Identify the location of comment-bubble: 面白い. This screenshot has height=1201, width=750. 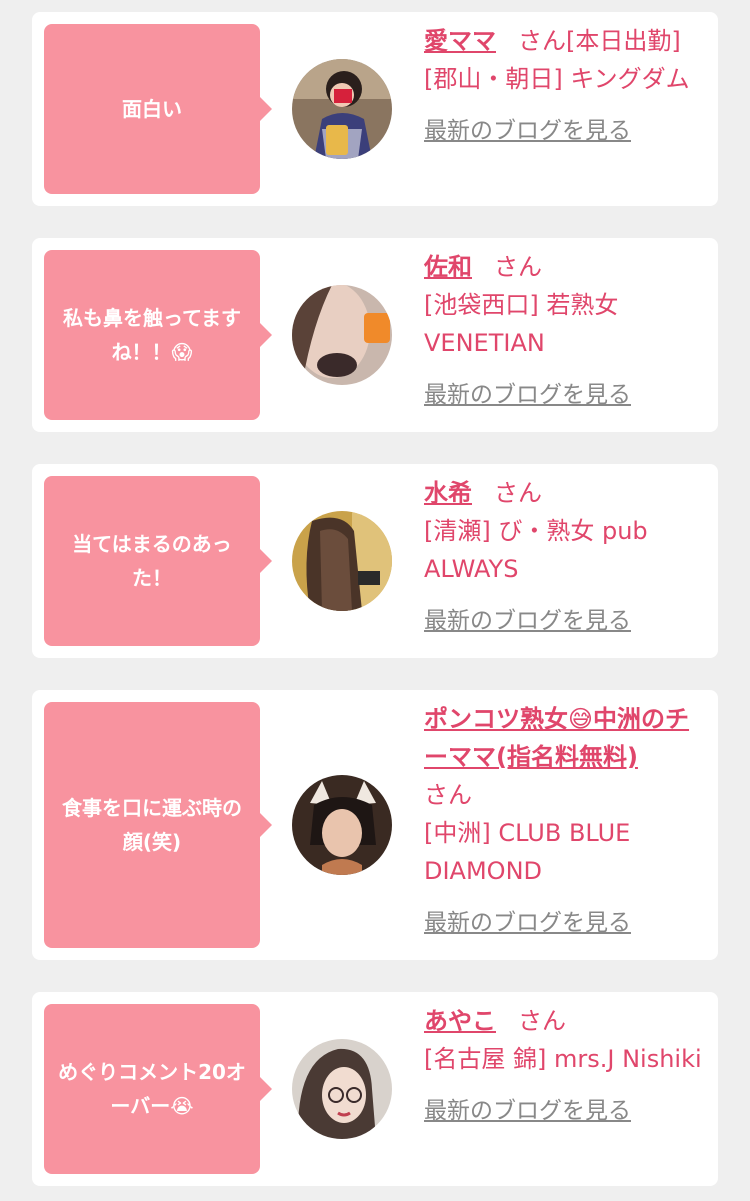
(158, 109).